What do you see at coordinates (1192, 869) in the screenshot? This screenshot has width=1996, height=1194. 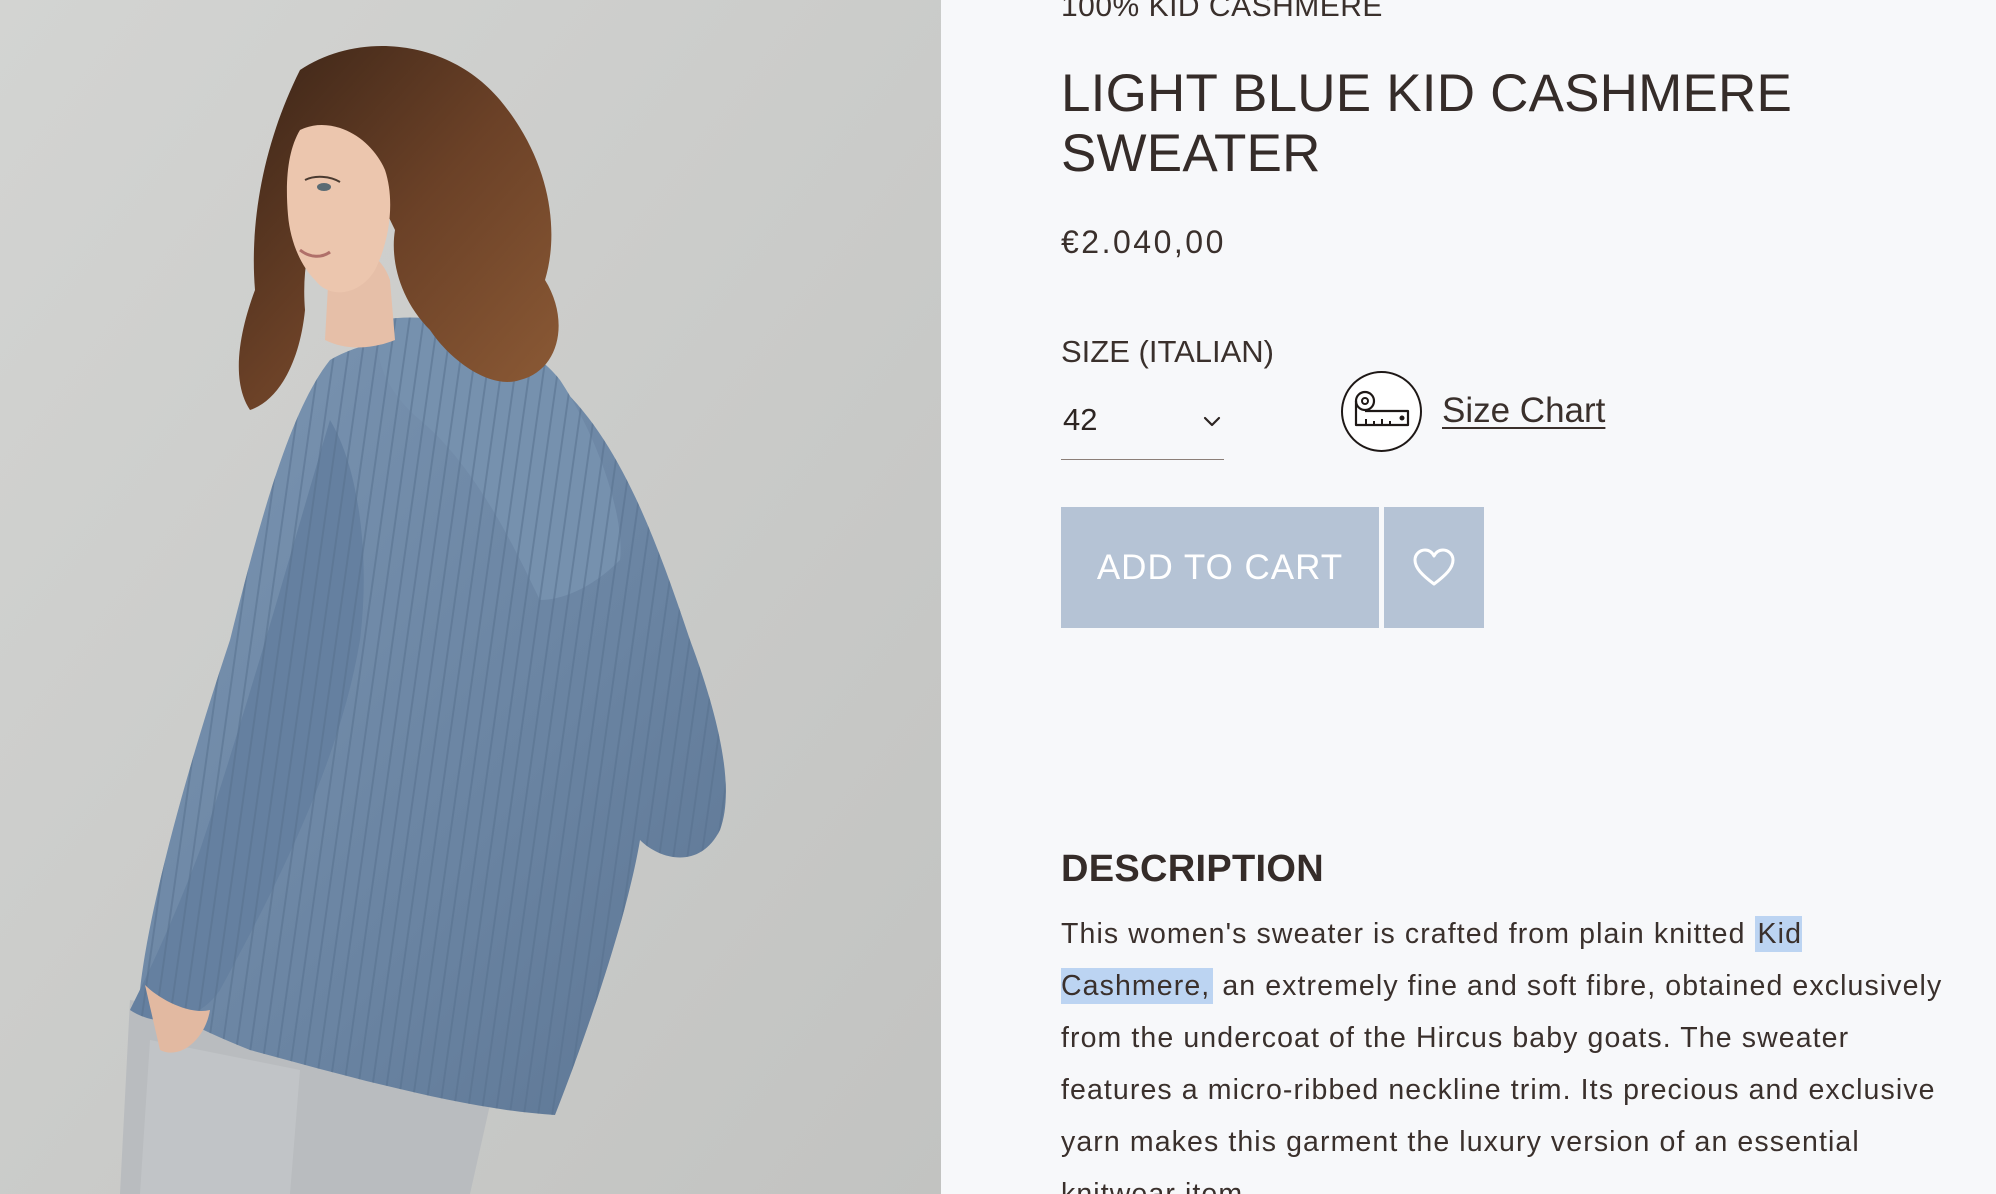 I see `description-heading: DESCRIPTION` at bounding box center [1192, 869].